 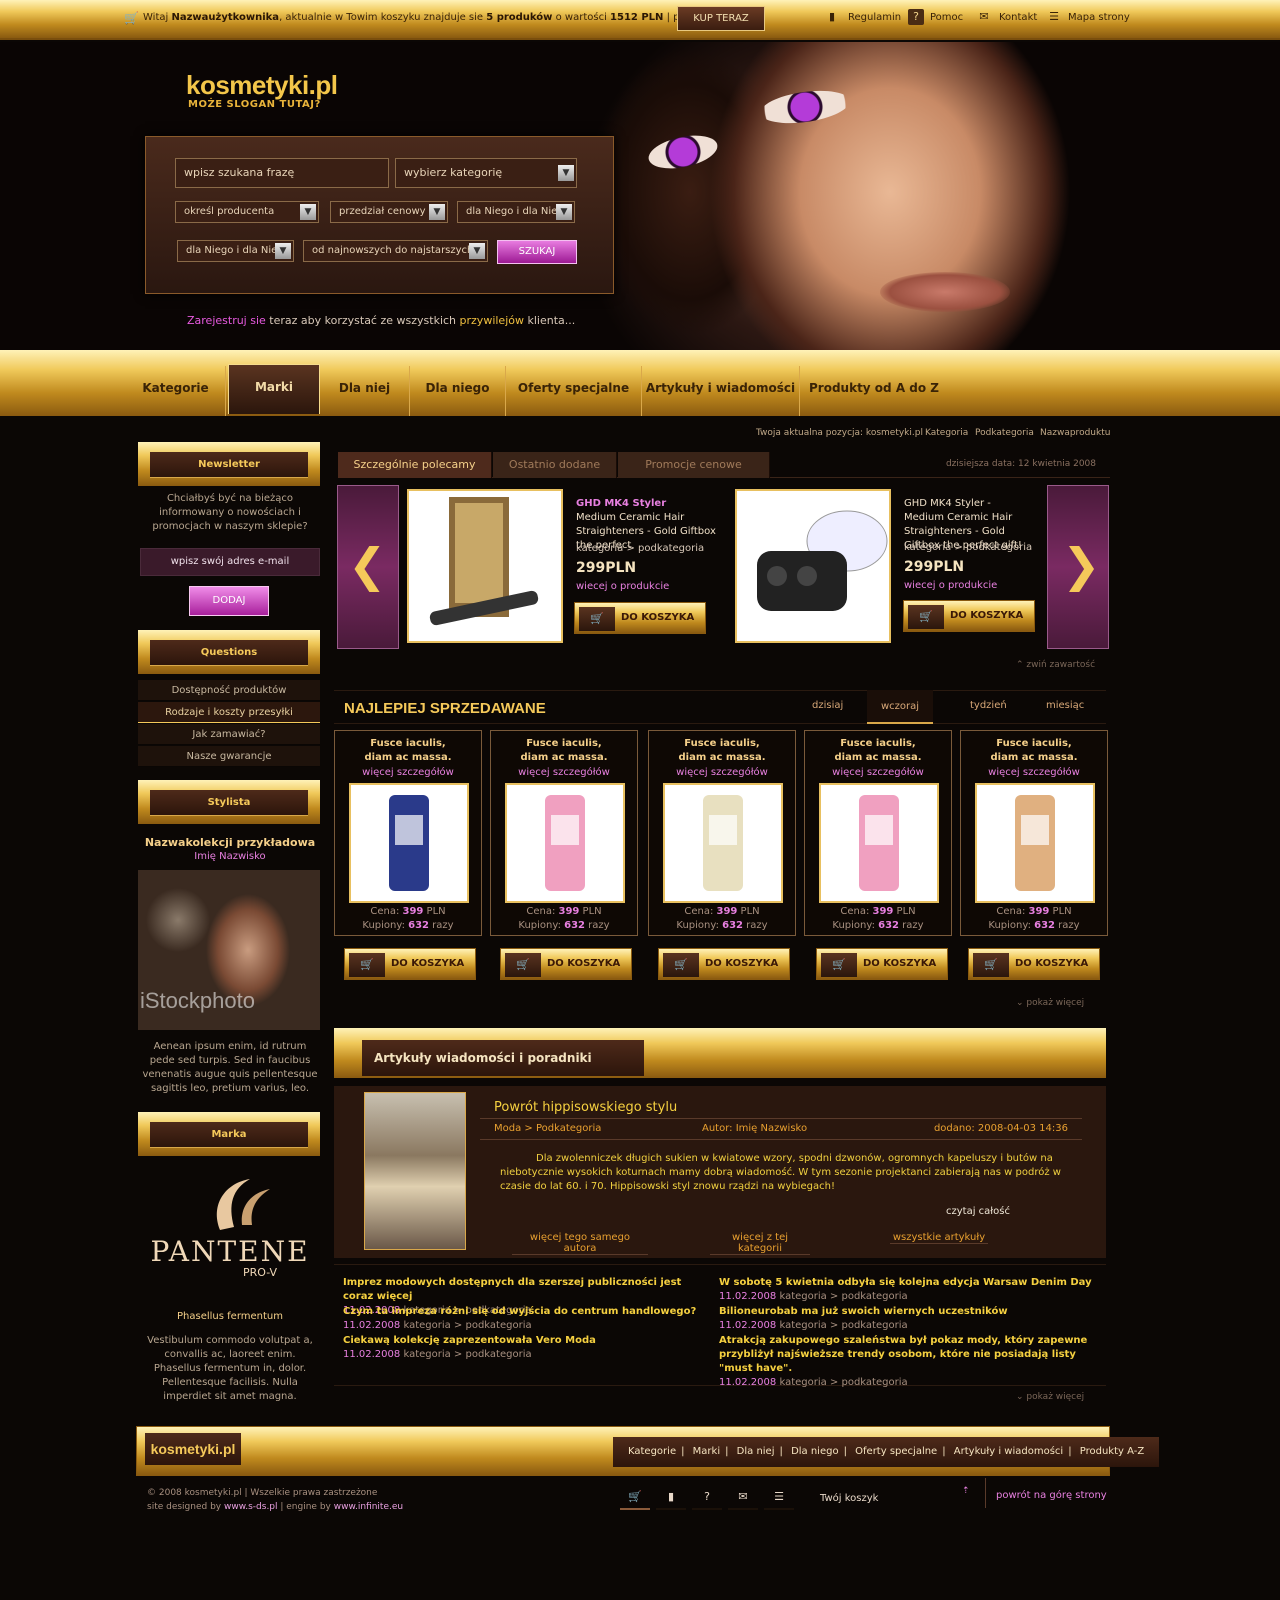 What do you see at coordinates (516, 212) in the screenshot?
I see `gender-select: dla Niego i dla Niej ▼` at bounding box center [516, 212].